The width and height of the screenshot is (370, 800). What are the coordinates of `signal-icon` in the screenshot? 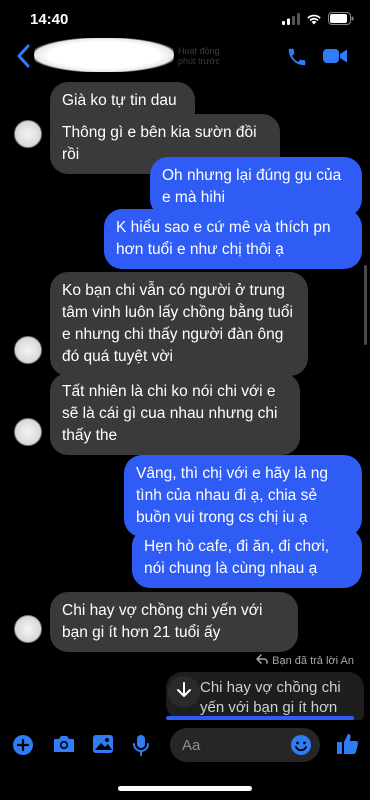 It's located at (291, 21).